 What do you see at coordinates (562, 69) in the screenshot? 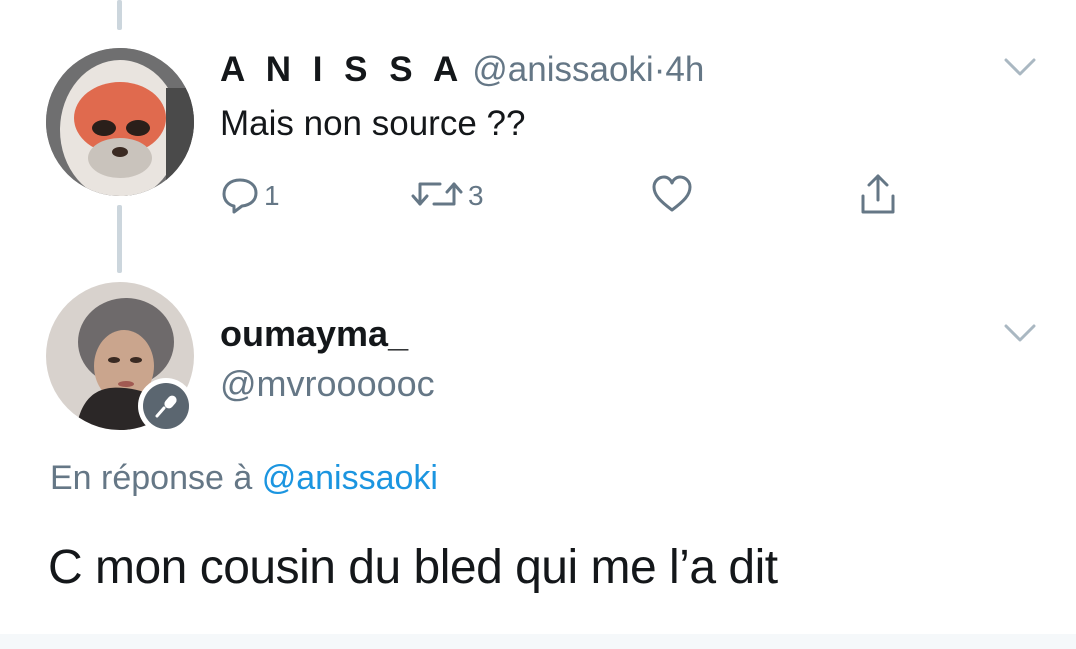
I see `tweet1-handle: @anissaoki` at bounding box center [562, 69].